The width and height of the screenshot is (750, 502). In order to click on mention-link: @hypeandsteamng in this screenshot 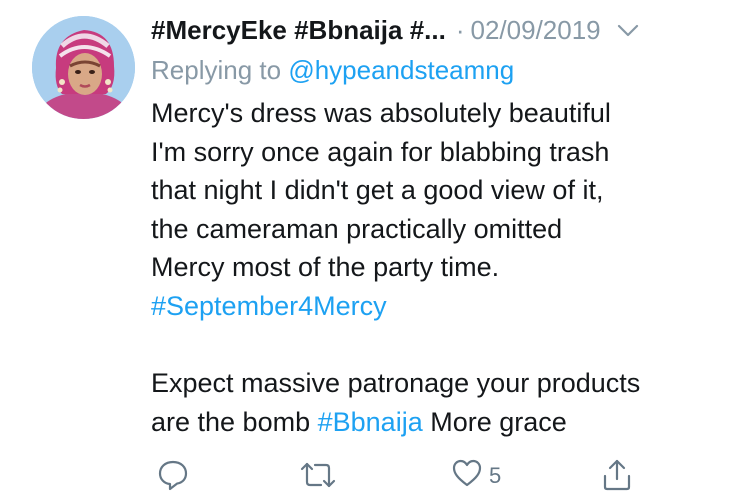, I will do `click(401, 70)`.